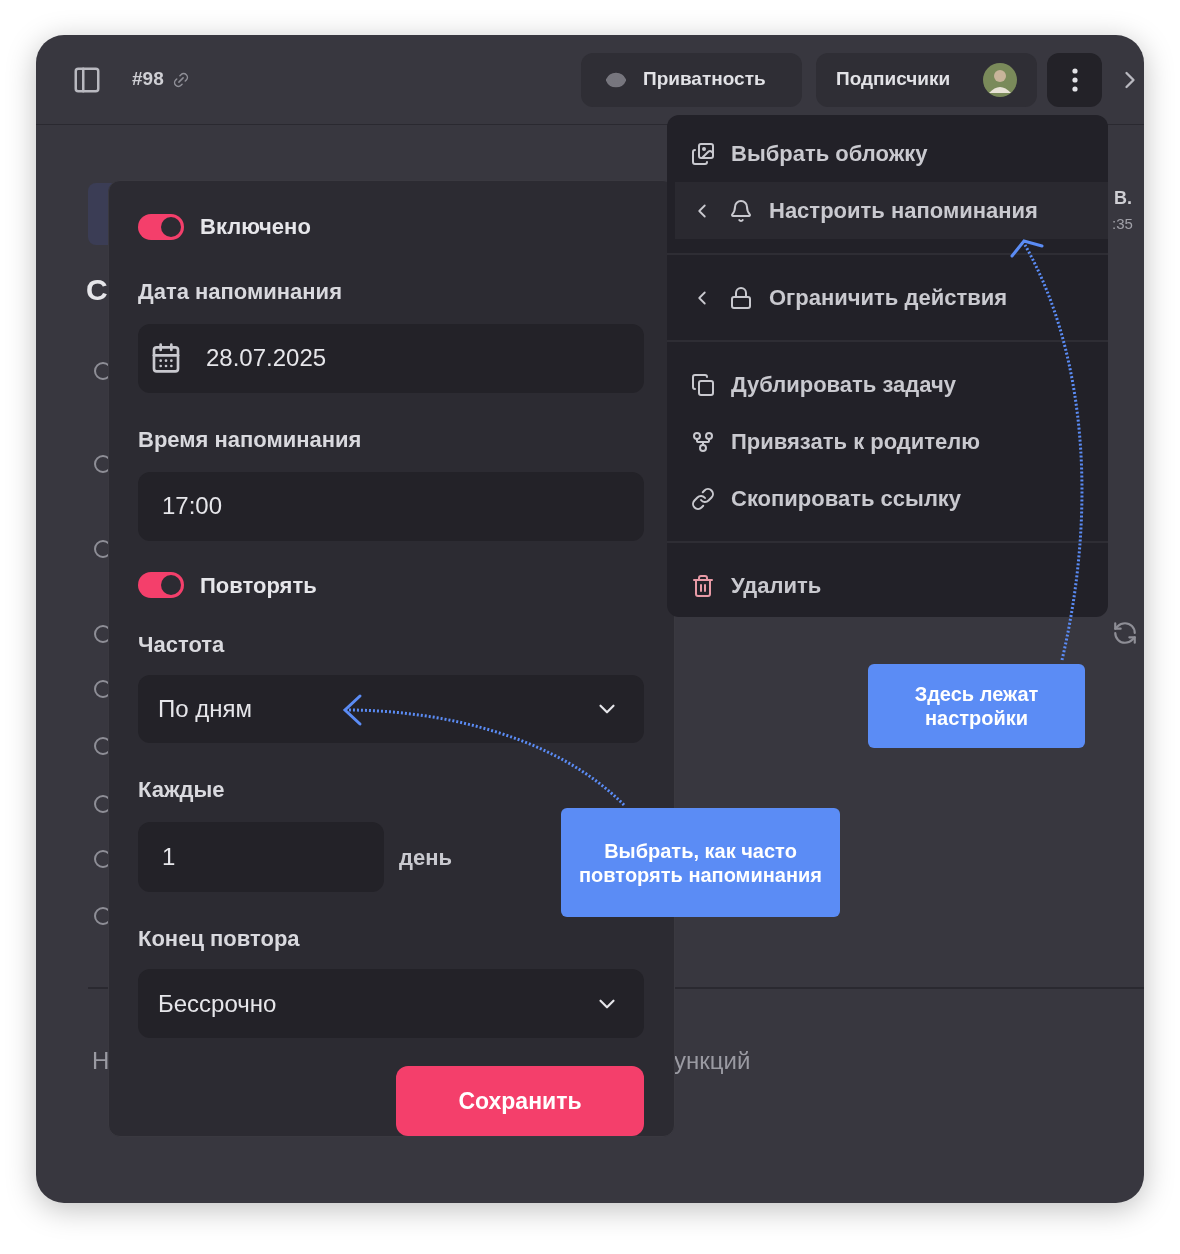 This screenshot has height=1254, width=1180. What do you see at coordinates (700, 862) in the screenshot?
I see `callout: Выбрать, как часто повторять напоминания` at bounding box center [700, 862].